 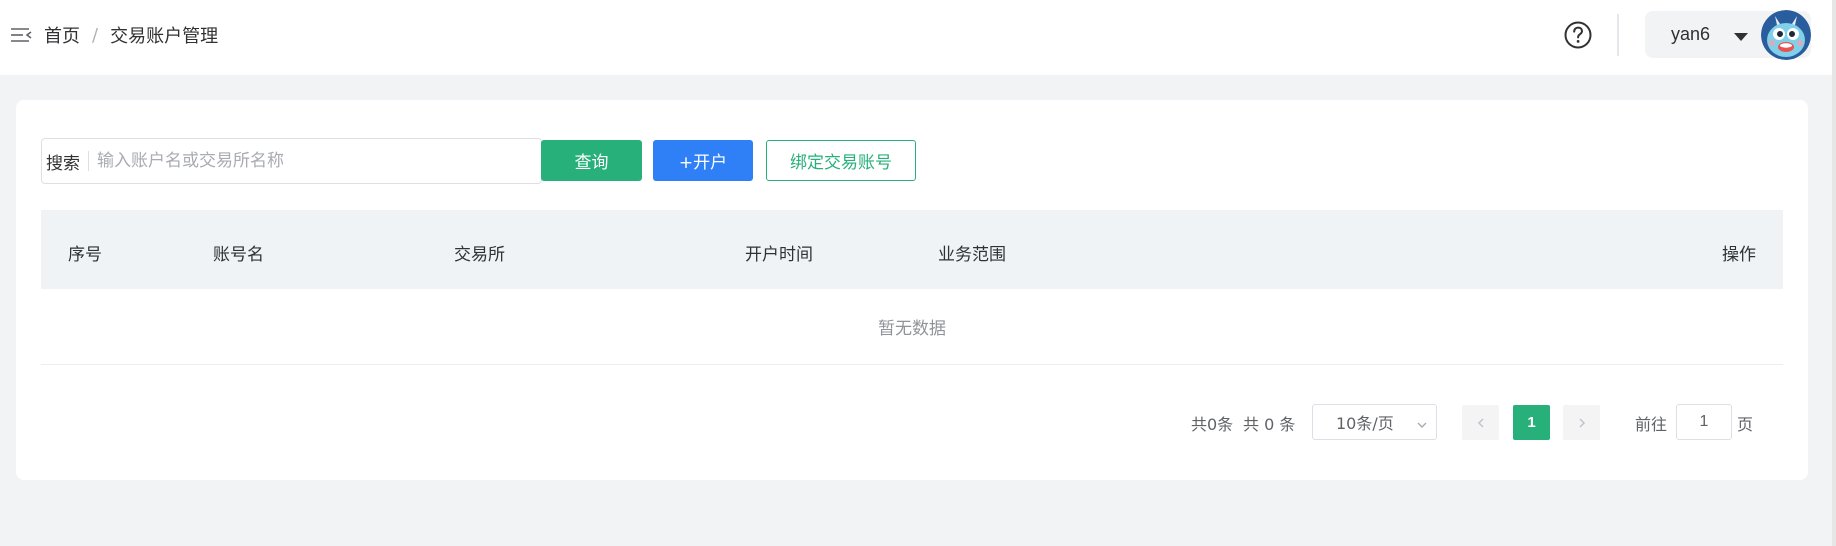 I want to click on help-icon, so click(x=1578, y=35).